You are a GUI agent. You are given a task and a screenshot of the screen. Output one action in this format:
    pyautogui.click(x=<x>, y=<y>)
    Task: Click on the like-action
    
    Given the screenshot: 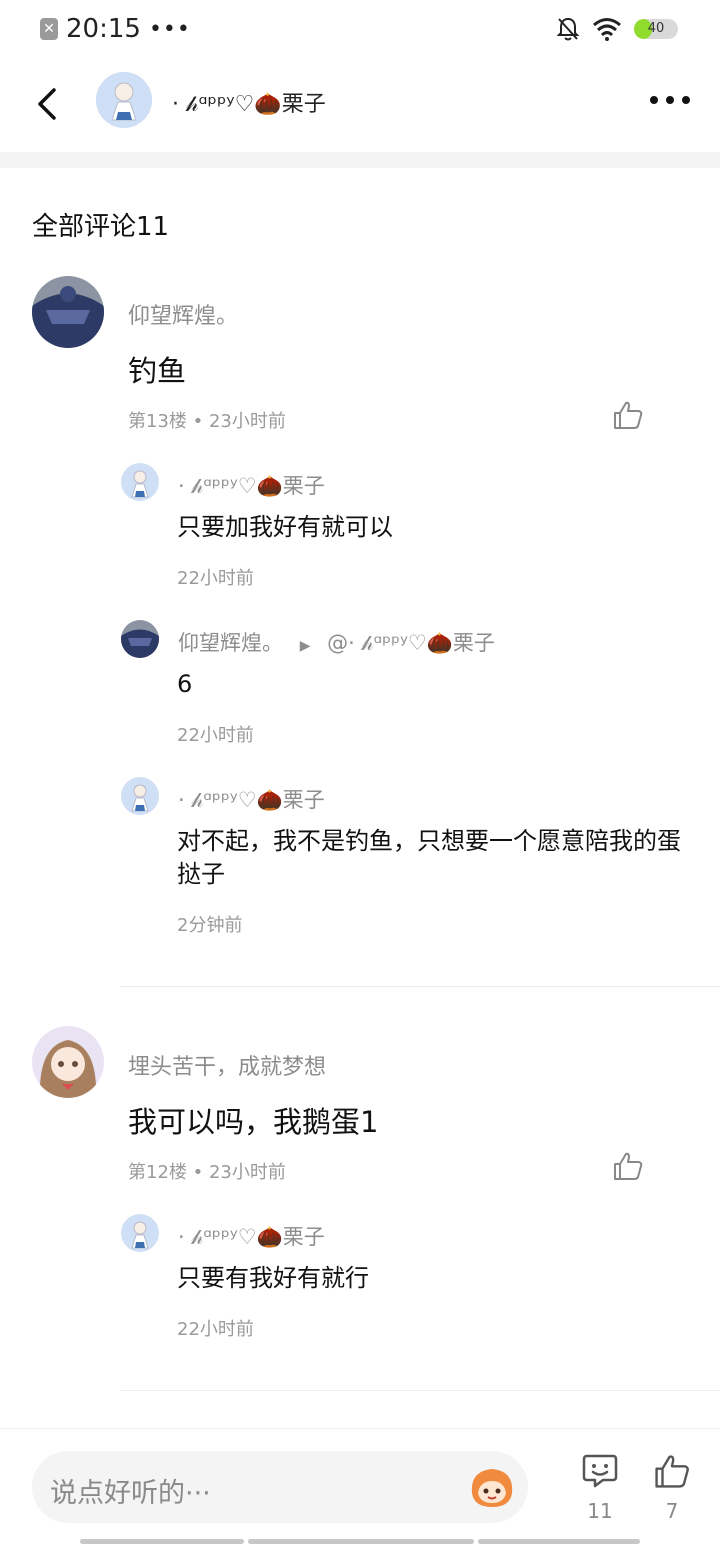 What is the action you would take?
    pyautogui.click(x=672, y=1473)
    